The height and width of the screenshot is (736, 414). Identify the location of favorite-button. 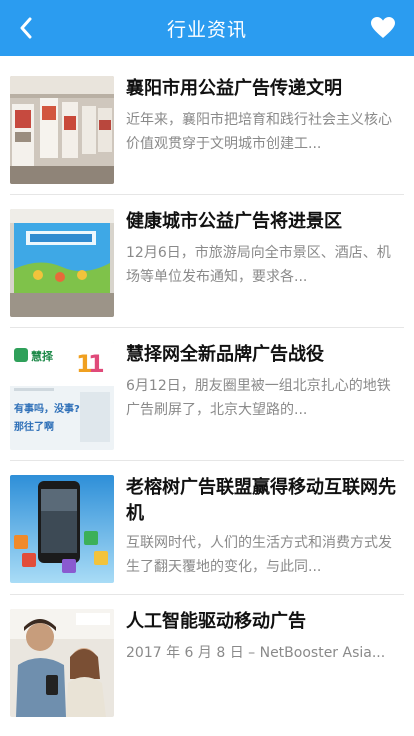
(383, 28).